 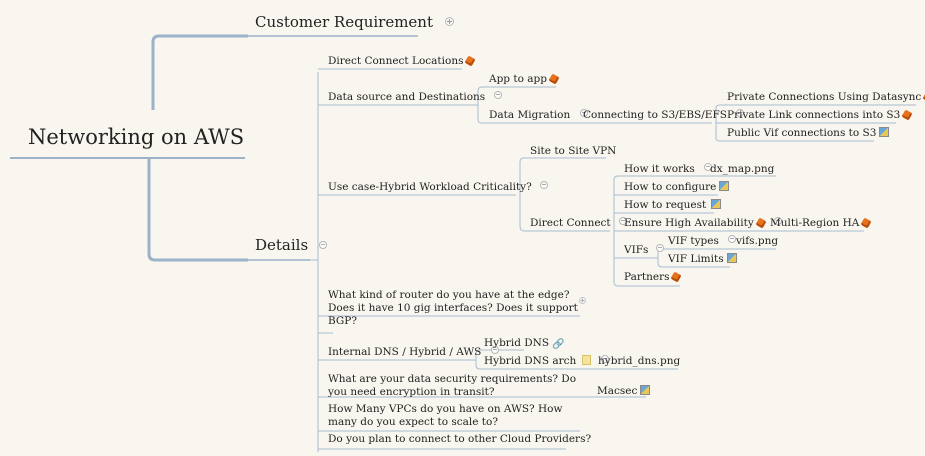 What do you see at coordinates (689, 223) in the screenshot?
I see `node-label: Ensure High Availability` at bounding box center [689, 223].